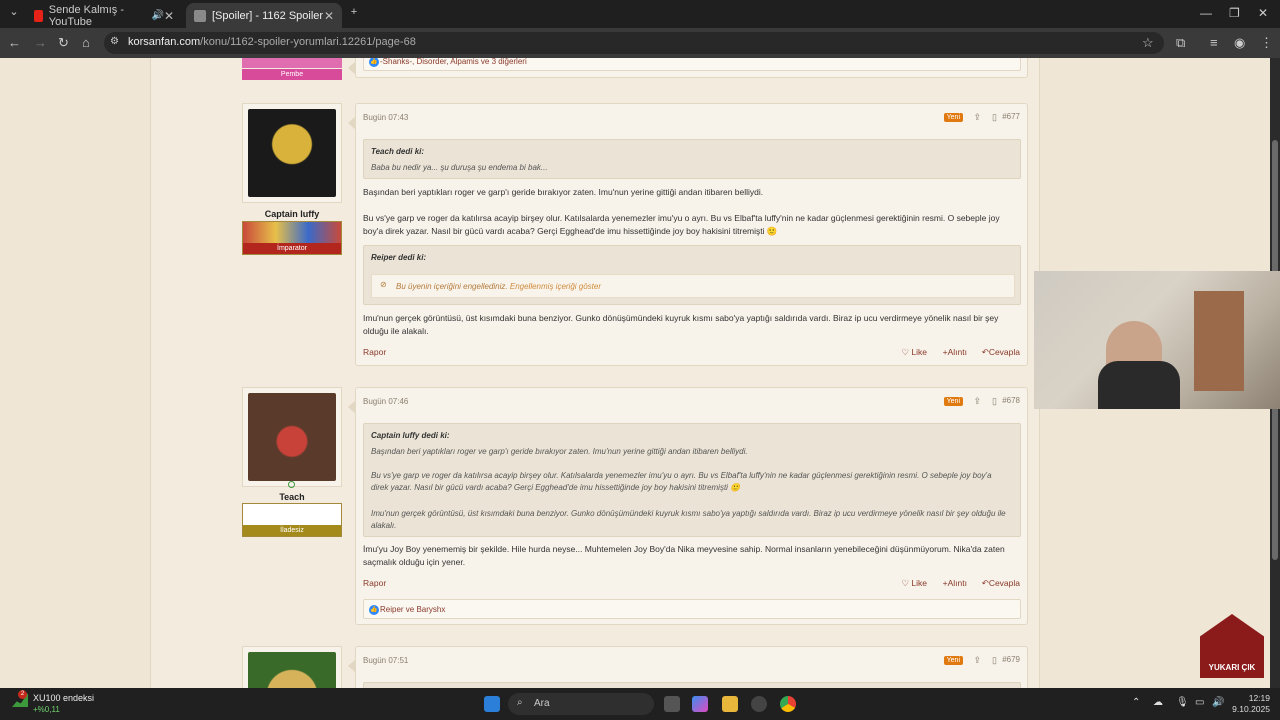  What do you see at coordinates (1266, 43) in the screenshot?
I see `menu-icon: ⋮` at bounding box center [1266, 43].